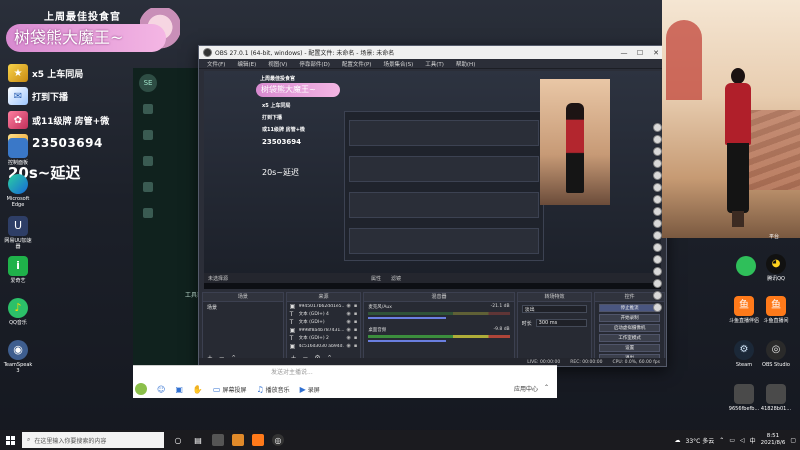  What do you see at coordinates (776, 268) in the screenshot?
I see `desktop-icon-qq: ◕ 腾讯QQ` at bounding box center [776, 268].